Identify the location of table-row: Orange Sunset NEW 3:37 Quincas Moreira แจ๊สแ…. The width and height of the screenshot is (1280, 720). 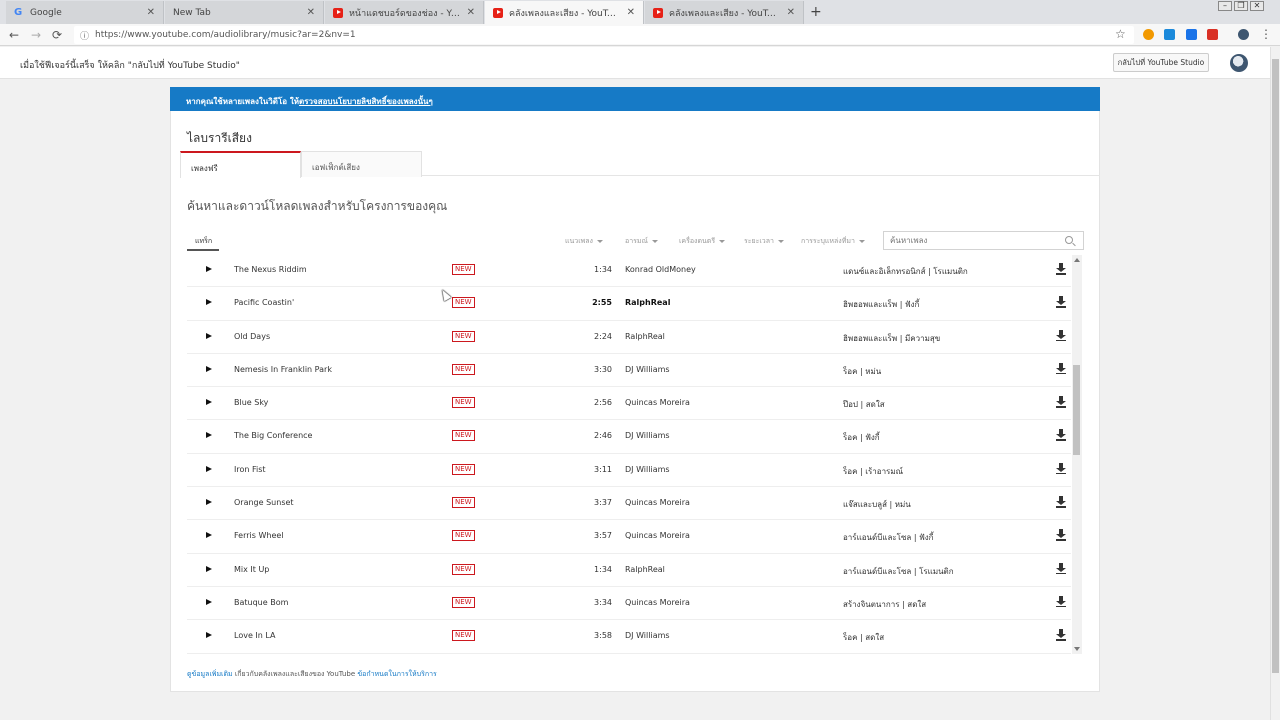
(629, 504).